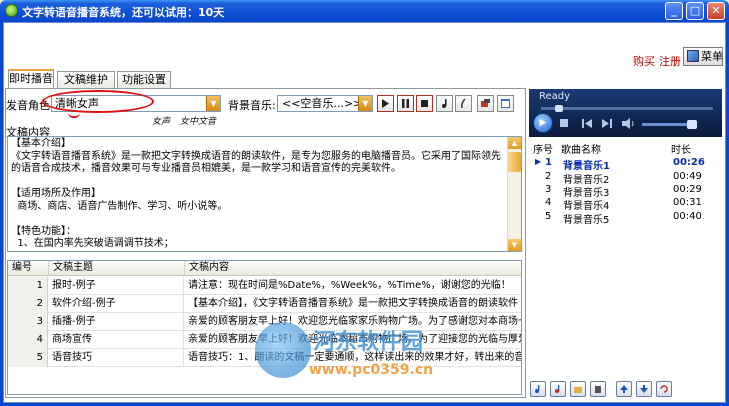 The image size is (729, 406). I want to click on refresh-button, so click(664, 389).